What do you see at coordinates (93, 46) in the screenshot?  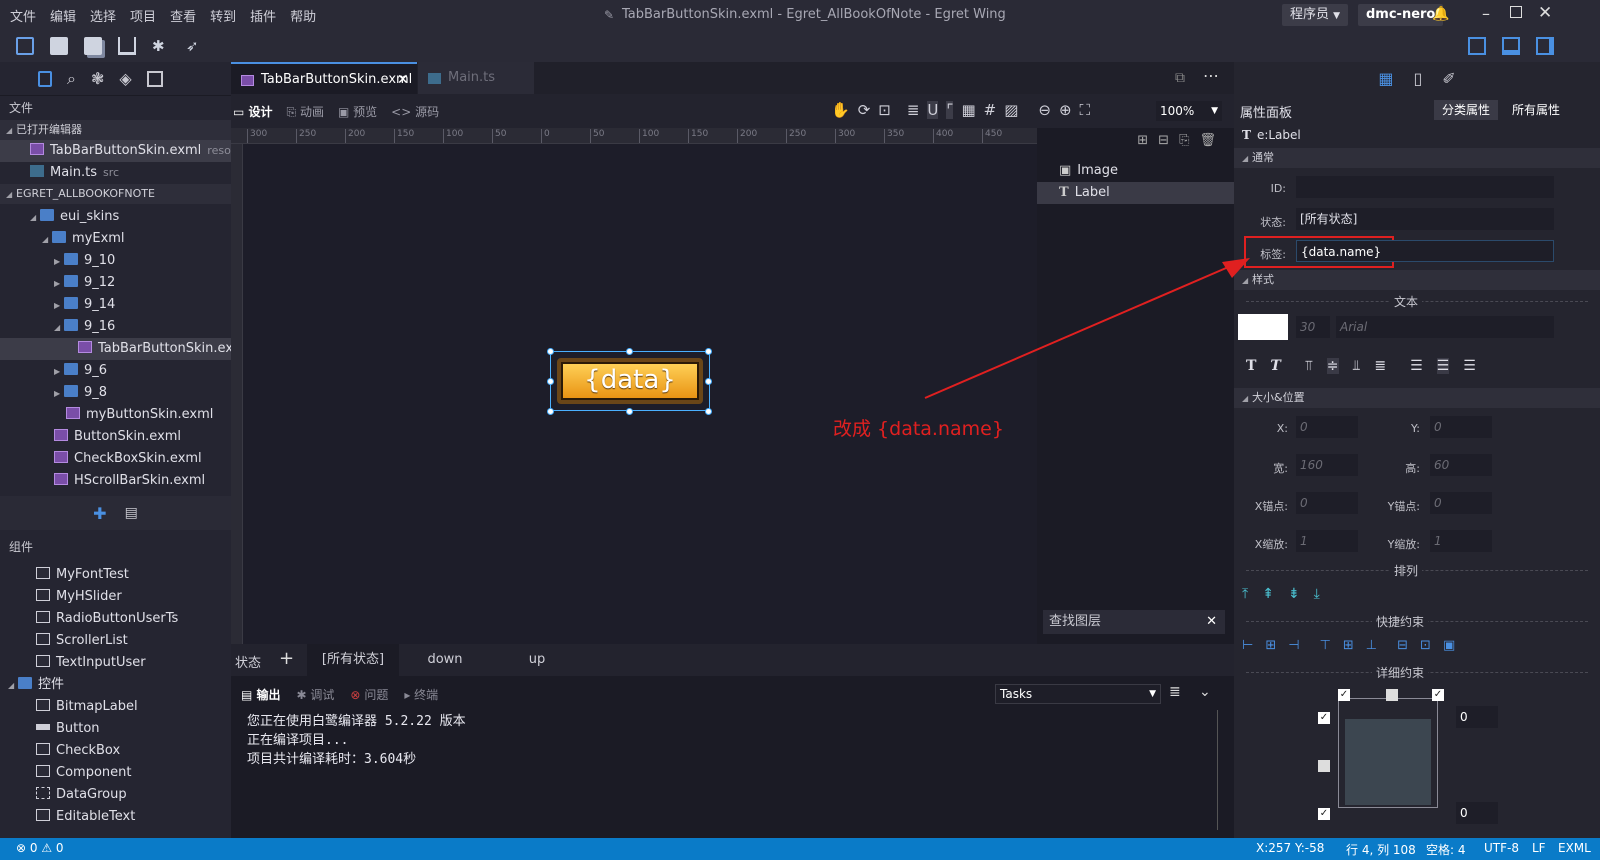 I see `save-all-icon` at bounding box center [93, 46].